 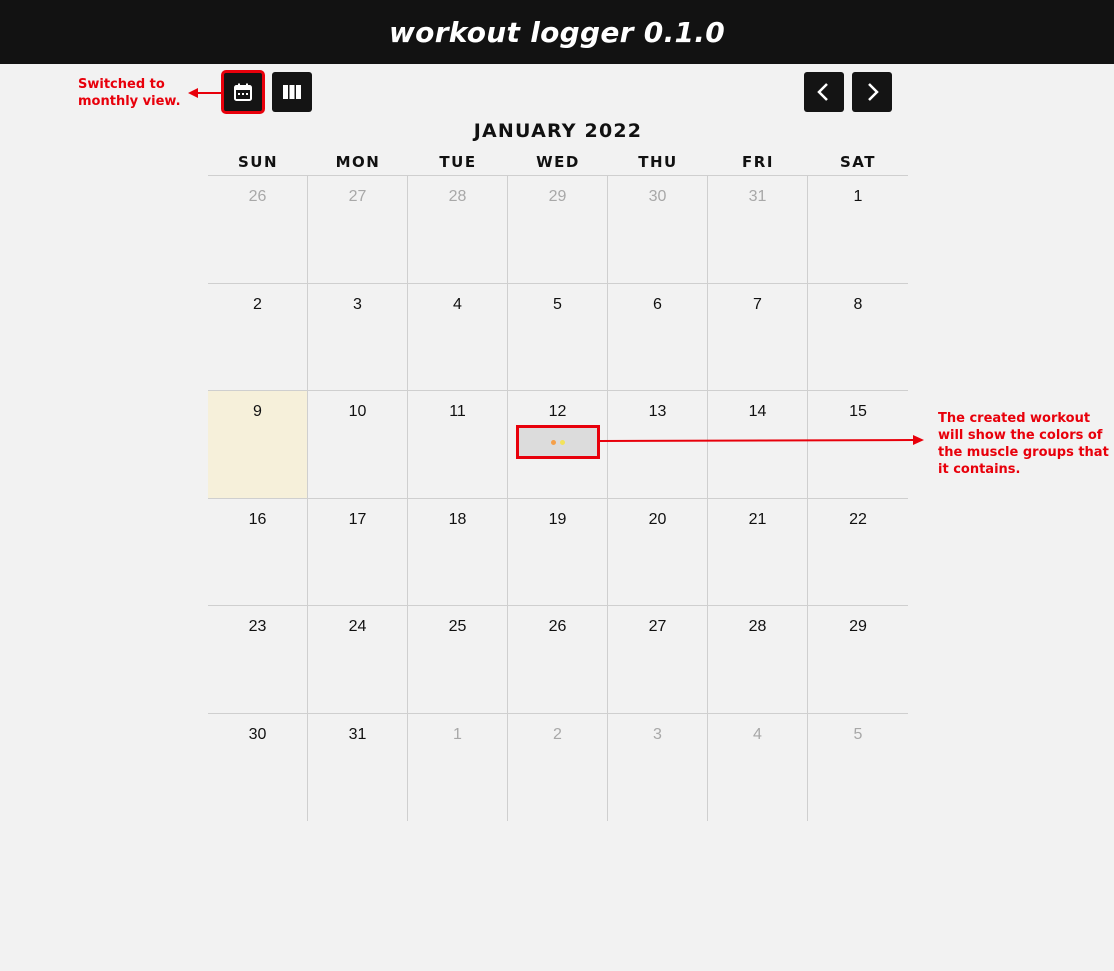 I want to click on annotation-monthly-view: Switched to monthly view., so click(x=129, y=93).